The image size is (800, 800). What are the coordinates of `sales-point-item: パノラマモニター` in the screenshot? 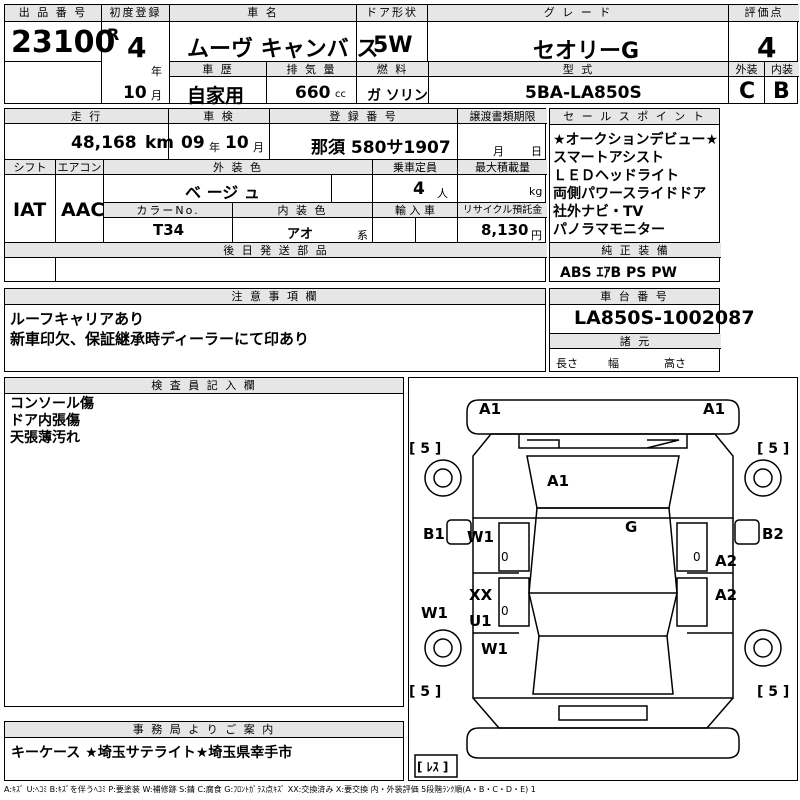 It's located at (609, 230).